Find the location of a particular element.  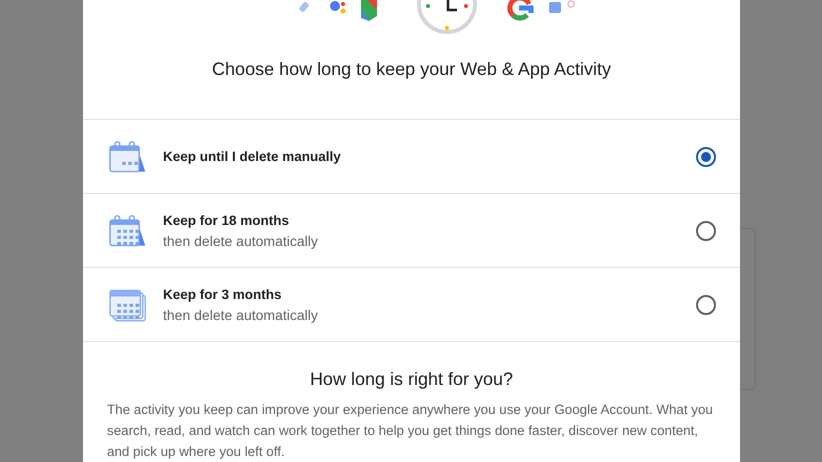

option-title: Keep for 18 months is located at coordinates (226, 221).